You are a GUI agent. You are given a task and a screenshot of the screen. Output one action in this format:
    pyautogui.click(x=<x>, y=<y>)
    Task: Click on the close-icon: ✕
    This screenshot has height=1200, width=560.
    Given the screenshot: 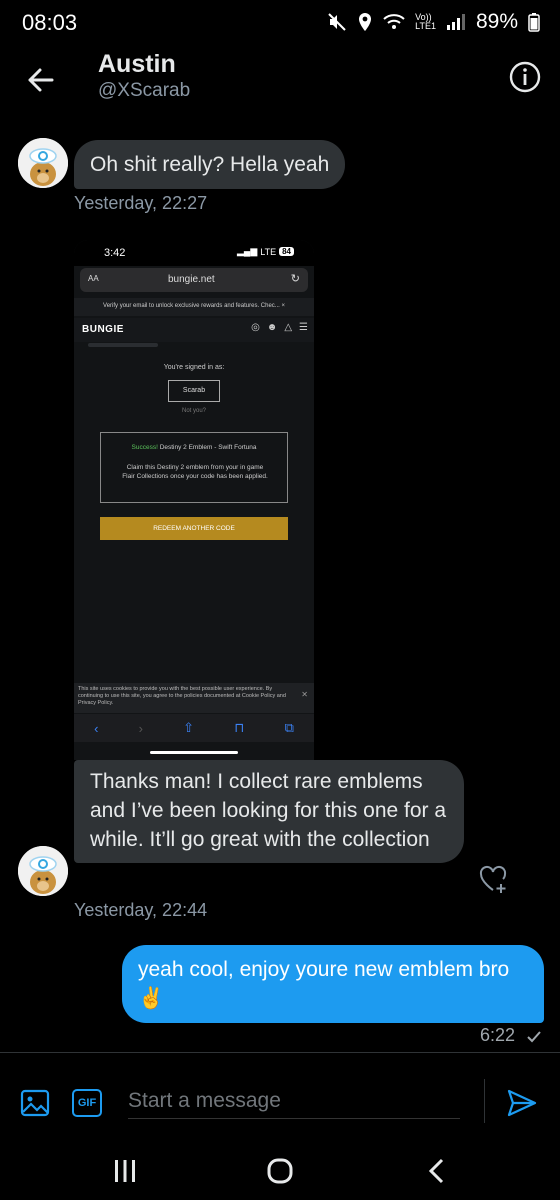 What is the action you would take?
    pyautogui.click(x=304, y=694)
    